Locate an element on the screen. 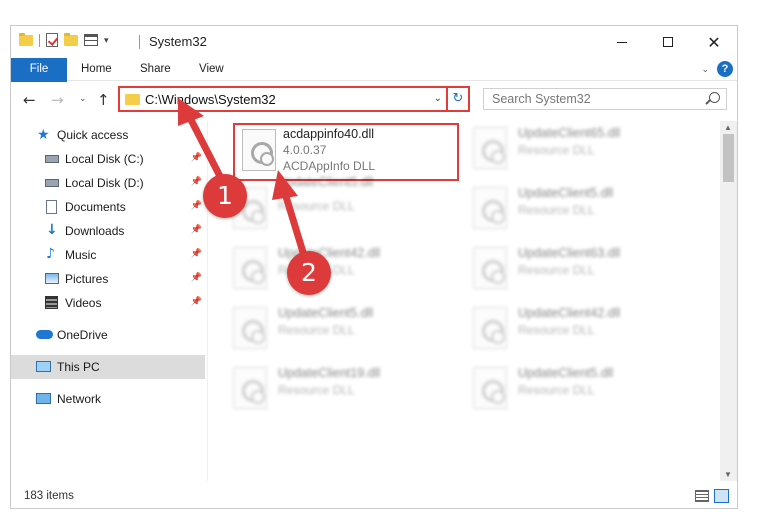 This screenshot has width=769, height=521. window-title: System32 is located at coordinates (178, 41).